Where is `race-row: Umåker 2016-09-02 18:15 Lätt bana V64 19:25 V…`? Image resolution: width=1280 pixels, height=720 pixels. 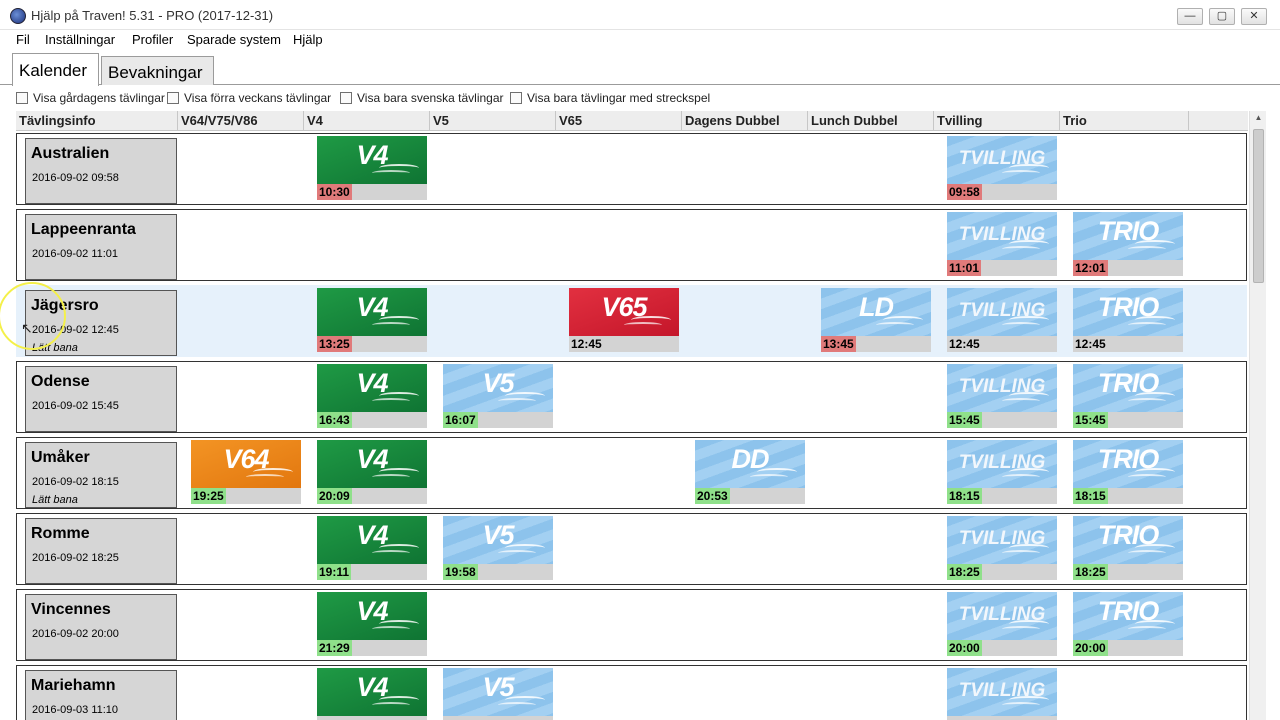
race-row: Umåker 2016-09-02 18:15 Lätt bana V64 19:25 V… is located at coordinates (631, 473).